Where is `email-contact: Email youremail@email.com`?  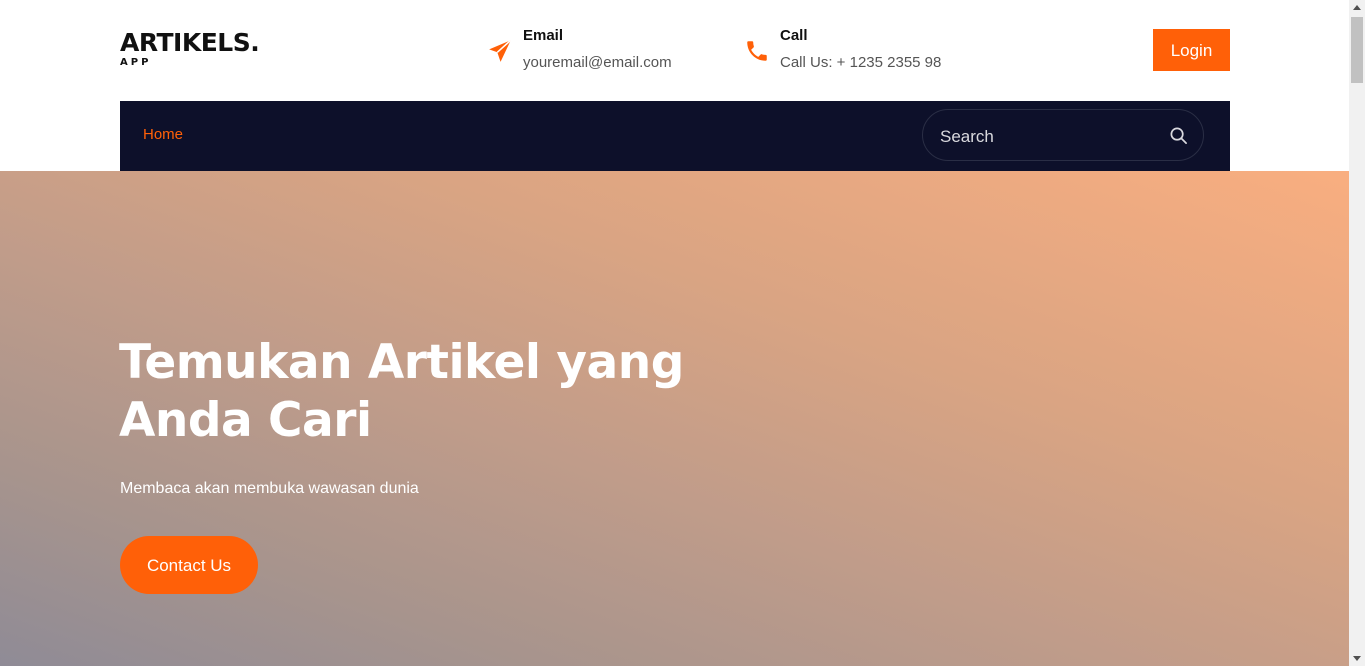
email-contact: Email youremail@email.com is located at coordinates (579, 49).